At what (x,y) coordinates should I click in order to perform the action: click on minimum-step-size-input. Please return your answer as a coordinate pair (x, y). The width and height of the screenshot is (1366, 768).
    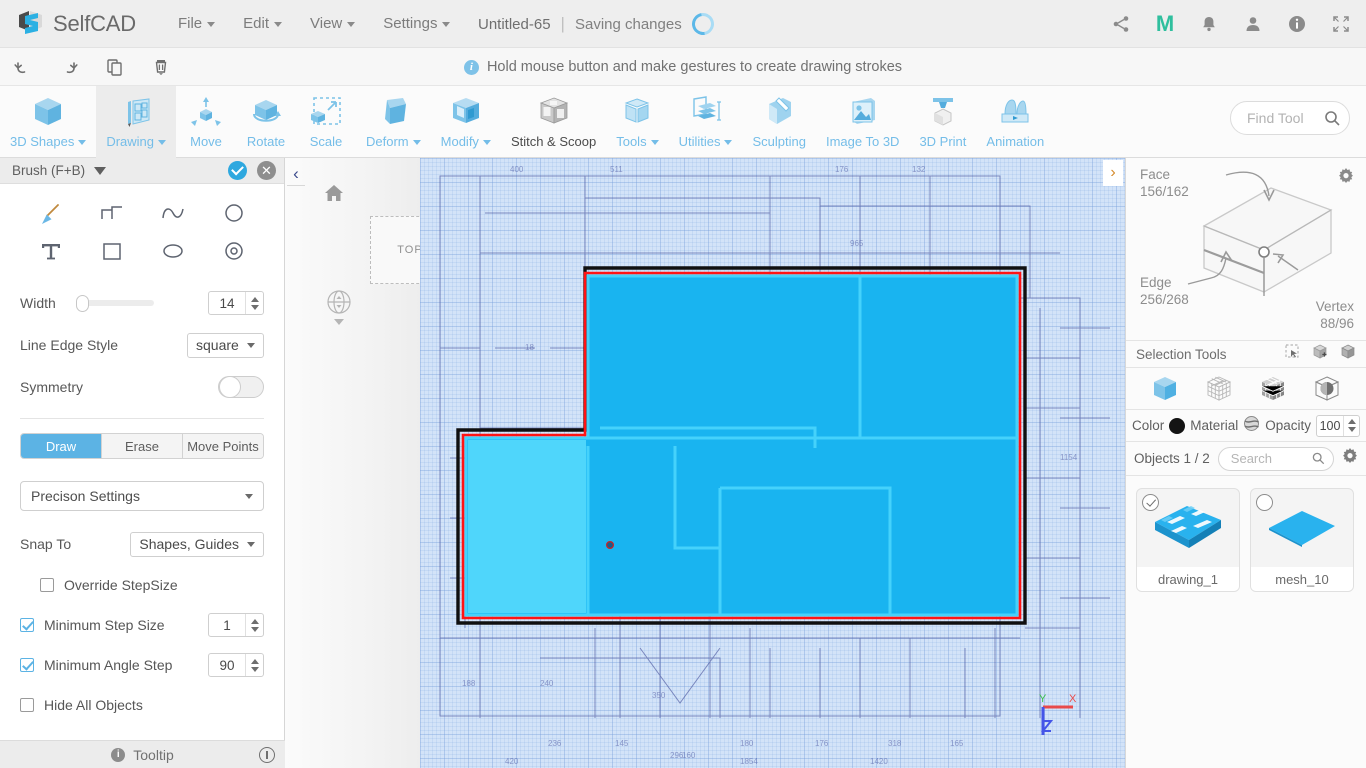
    Looking at the image, I should click on (236, 625).